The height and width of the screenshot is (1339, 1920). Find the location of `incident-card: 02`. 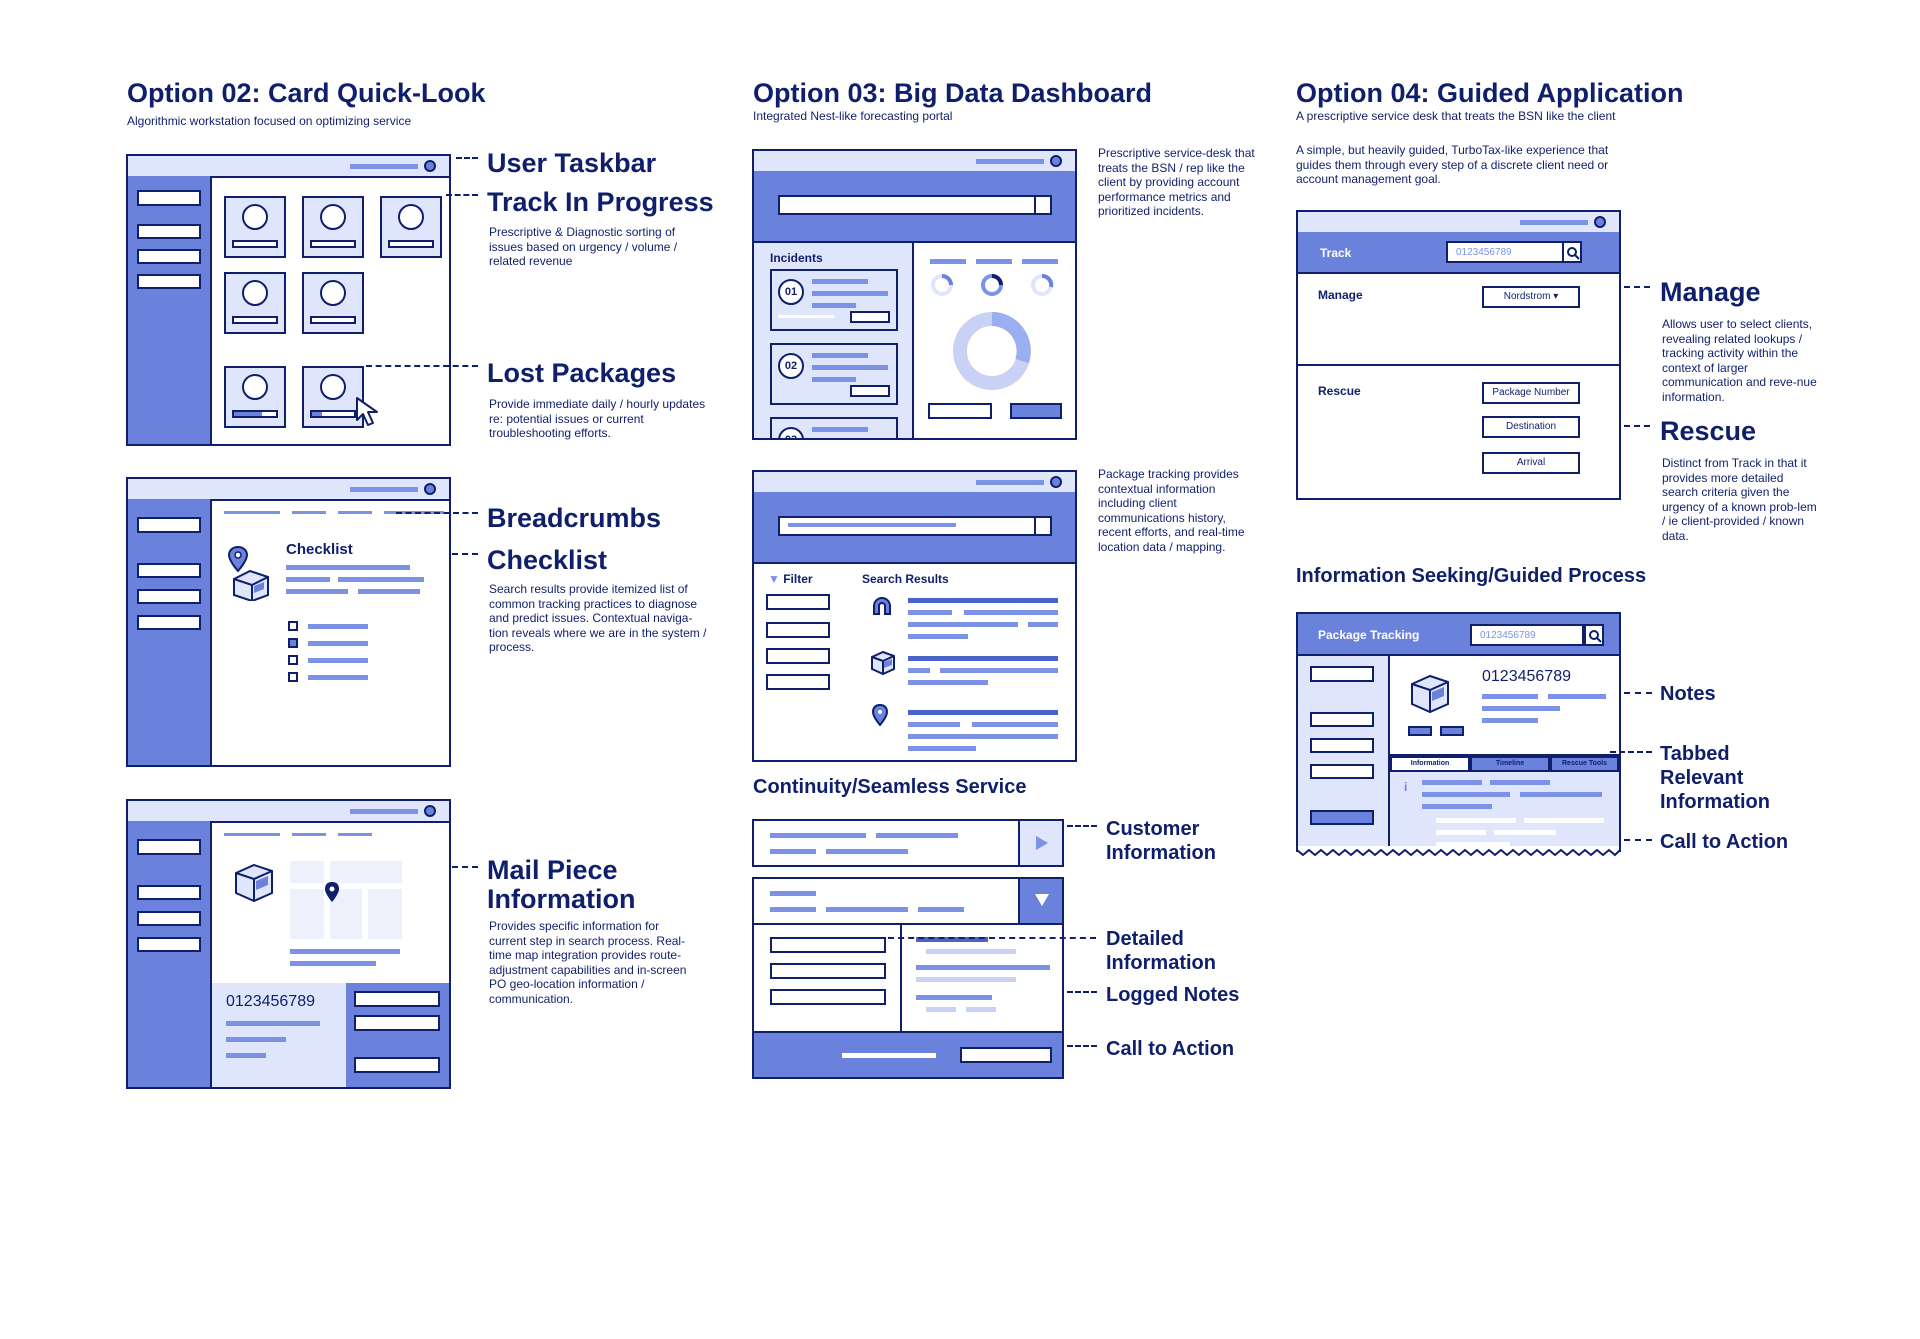

incident-card: 02 is located at coordinates (834, 374).